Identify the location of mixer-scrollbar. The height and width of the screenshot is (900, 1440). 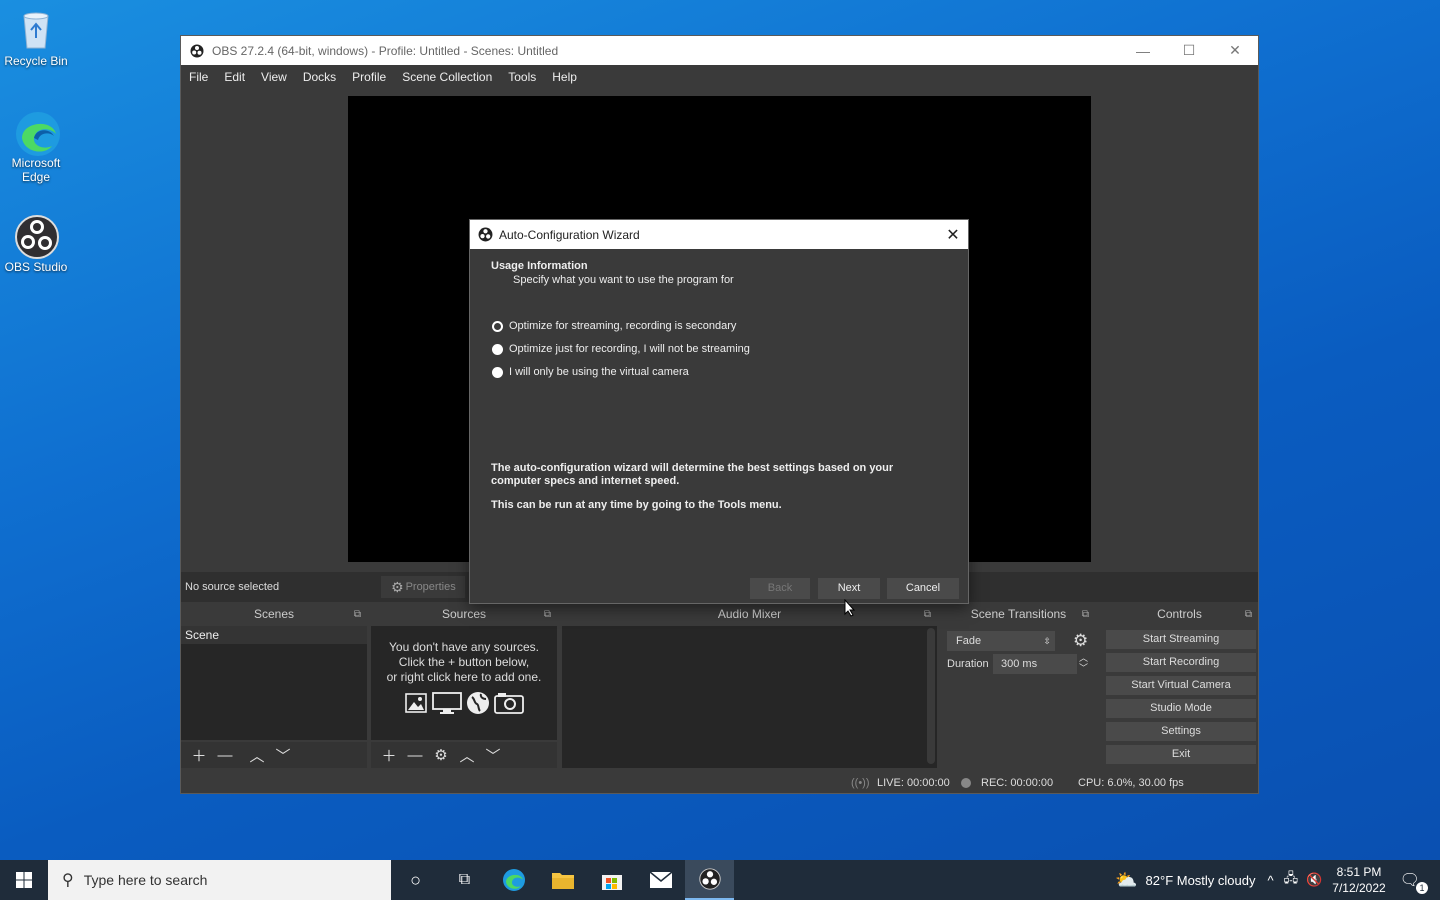
(931, 696).